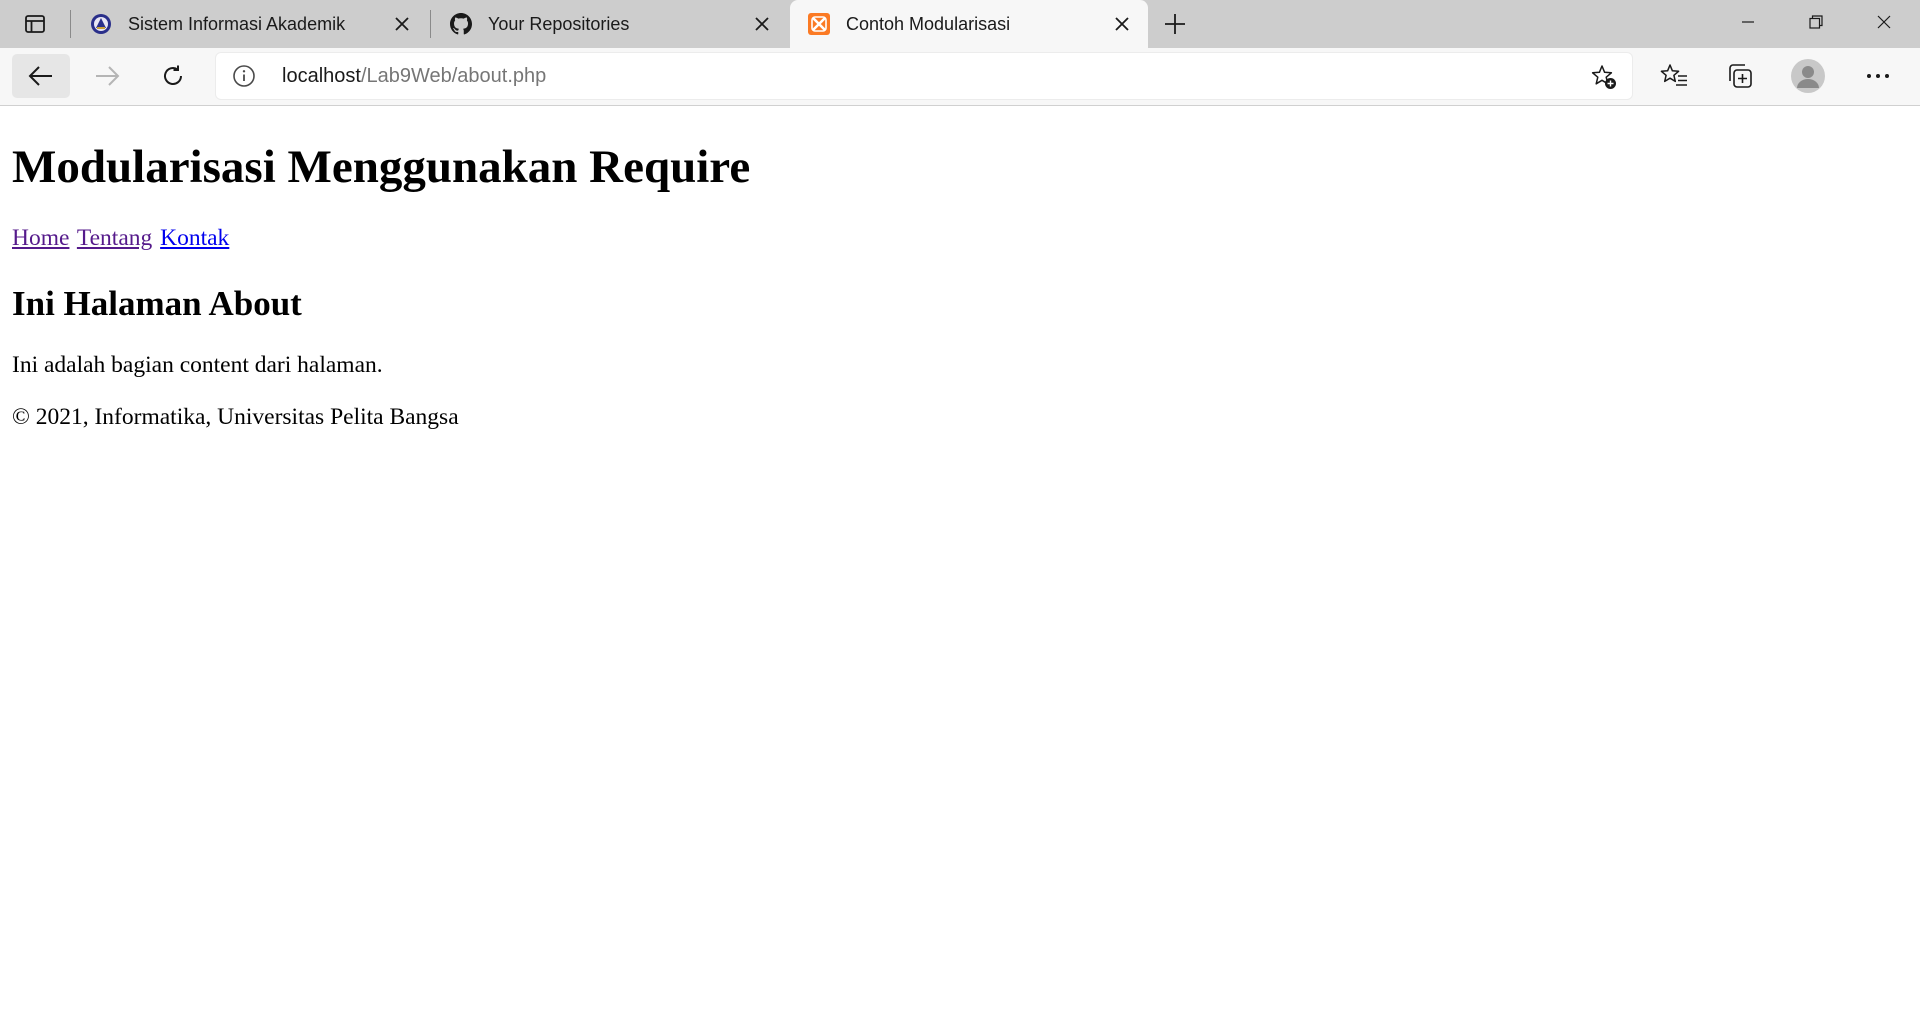  I want to click on tab-sistem-informasi-akademik: Sistem Informasi Akademik, so click(250, 24).